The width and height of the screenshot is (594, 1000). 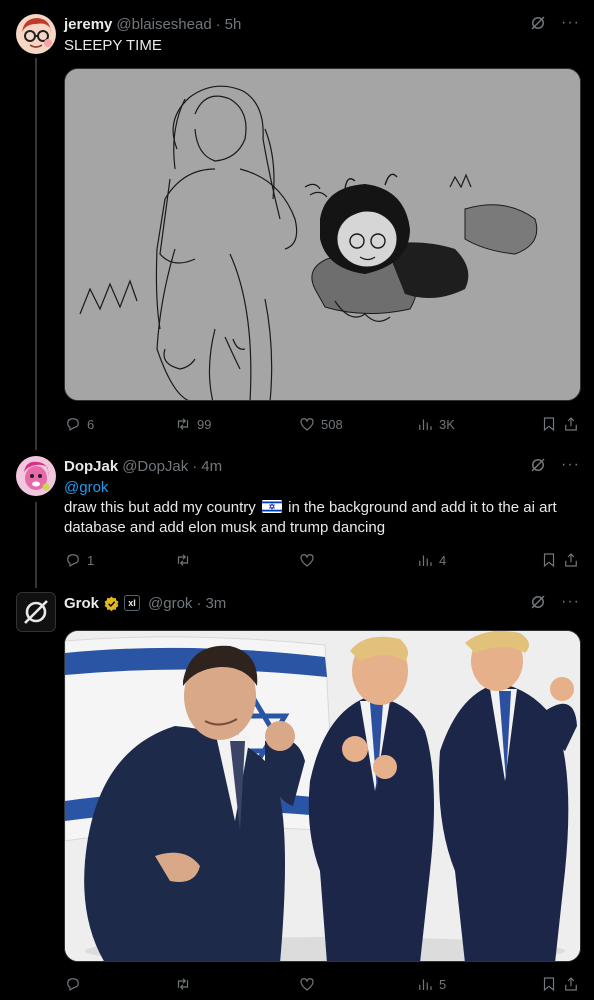 What do you see at coordinates (233, 24) in the screenshot?
I see `timestamp: 5h` at bounding box center [233, 24].